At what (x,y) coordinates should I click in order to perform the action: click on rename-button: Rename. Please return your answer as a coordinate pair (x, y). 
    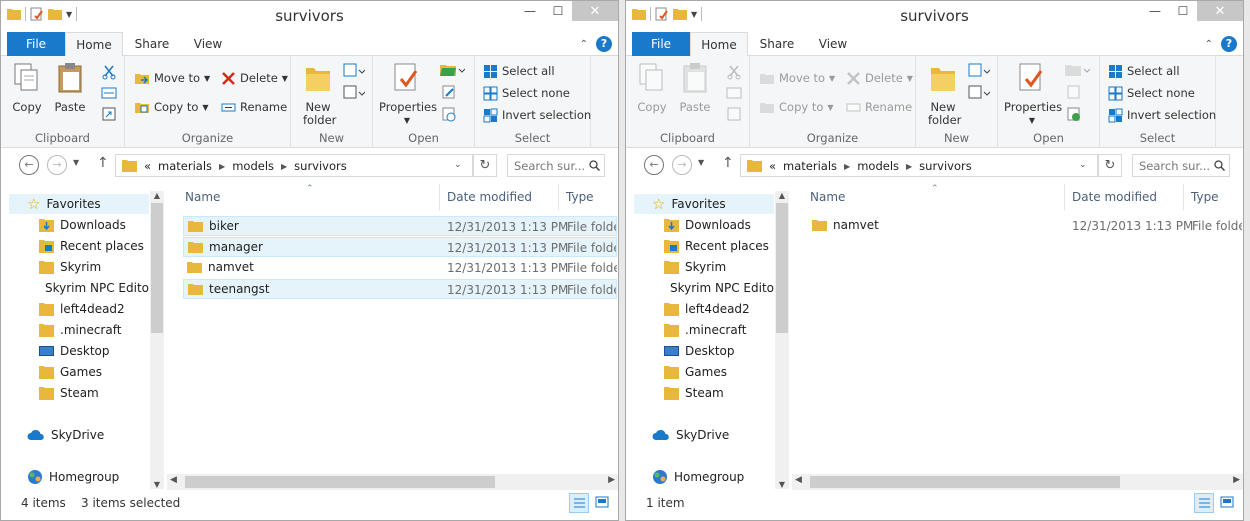
    Looking at the image, I should click on (879, 107).